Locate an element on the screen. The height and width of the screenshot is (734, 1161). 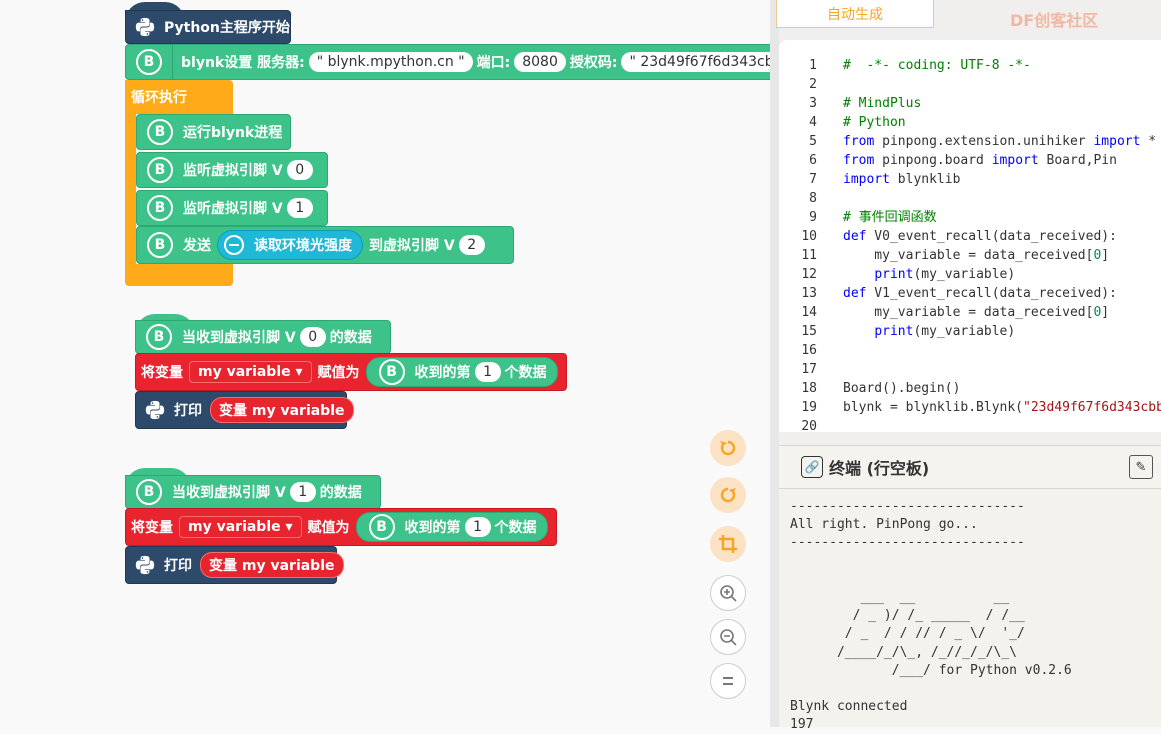
code-line: 4 # Python is located at coordinates (970, 122).